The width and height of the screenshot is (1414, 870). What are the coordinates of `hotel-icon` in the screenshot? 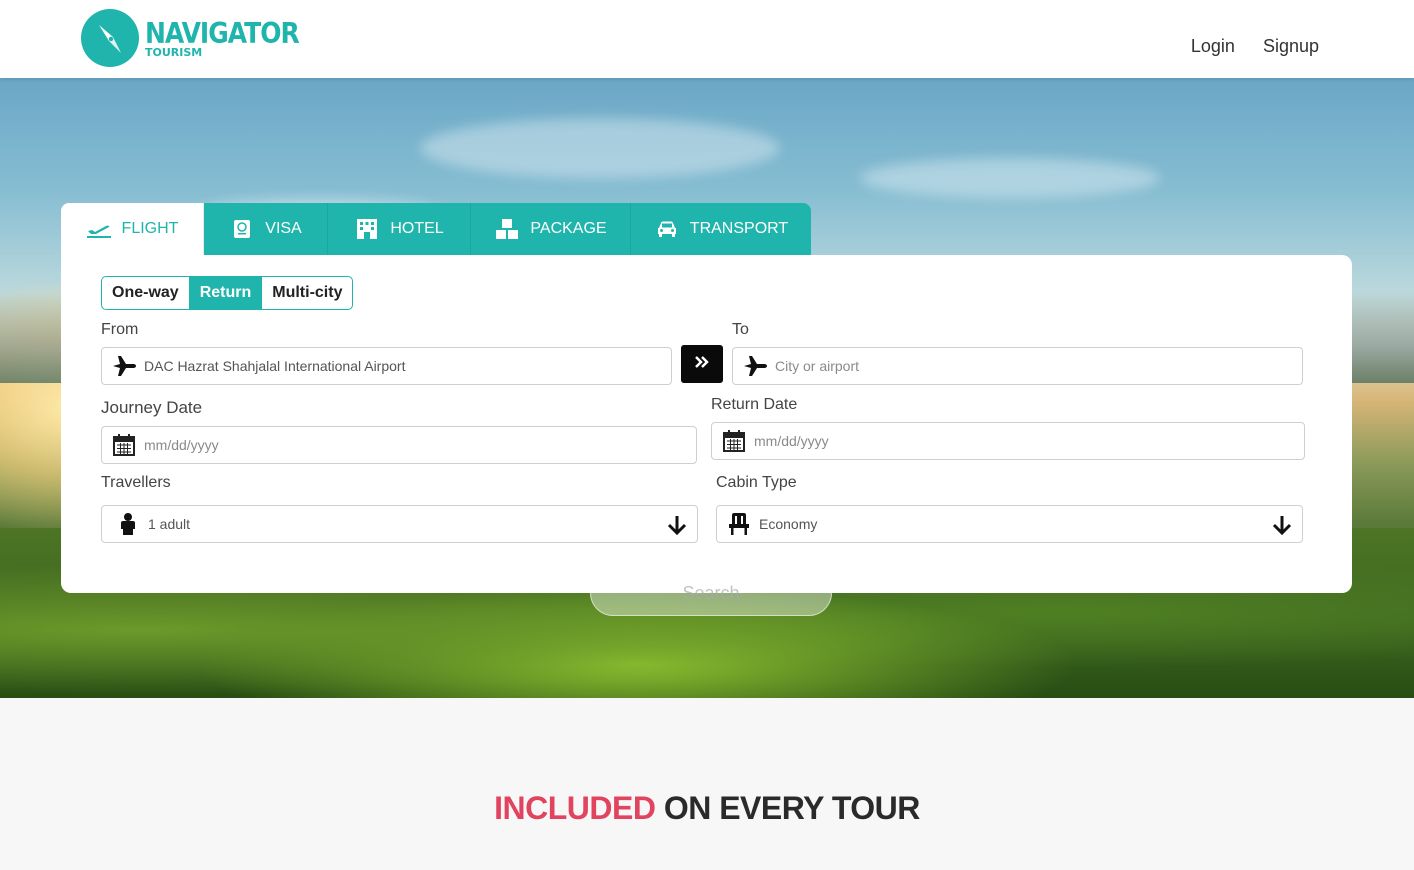 It's located at (367, 229).